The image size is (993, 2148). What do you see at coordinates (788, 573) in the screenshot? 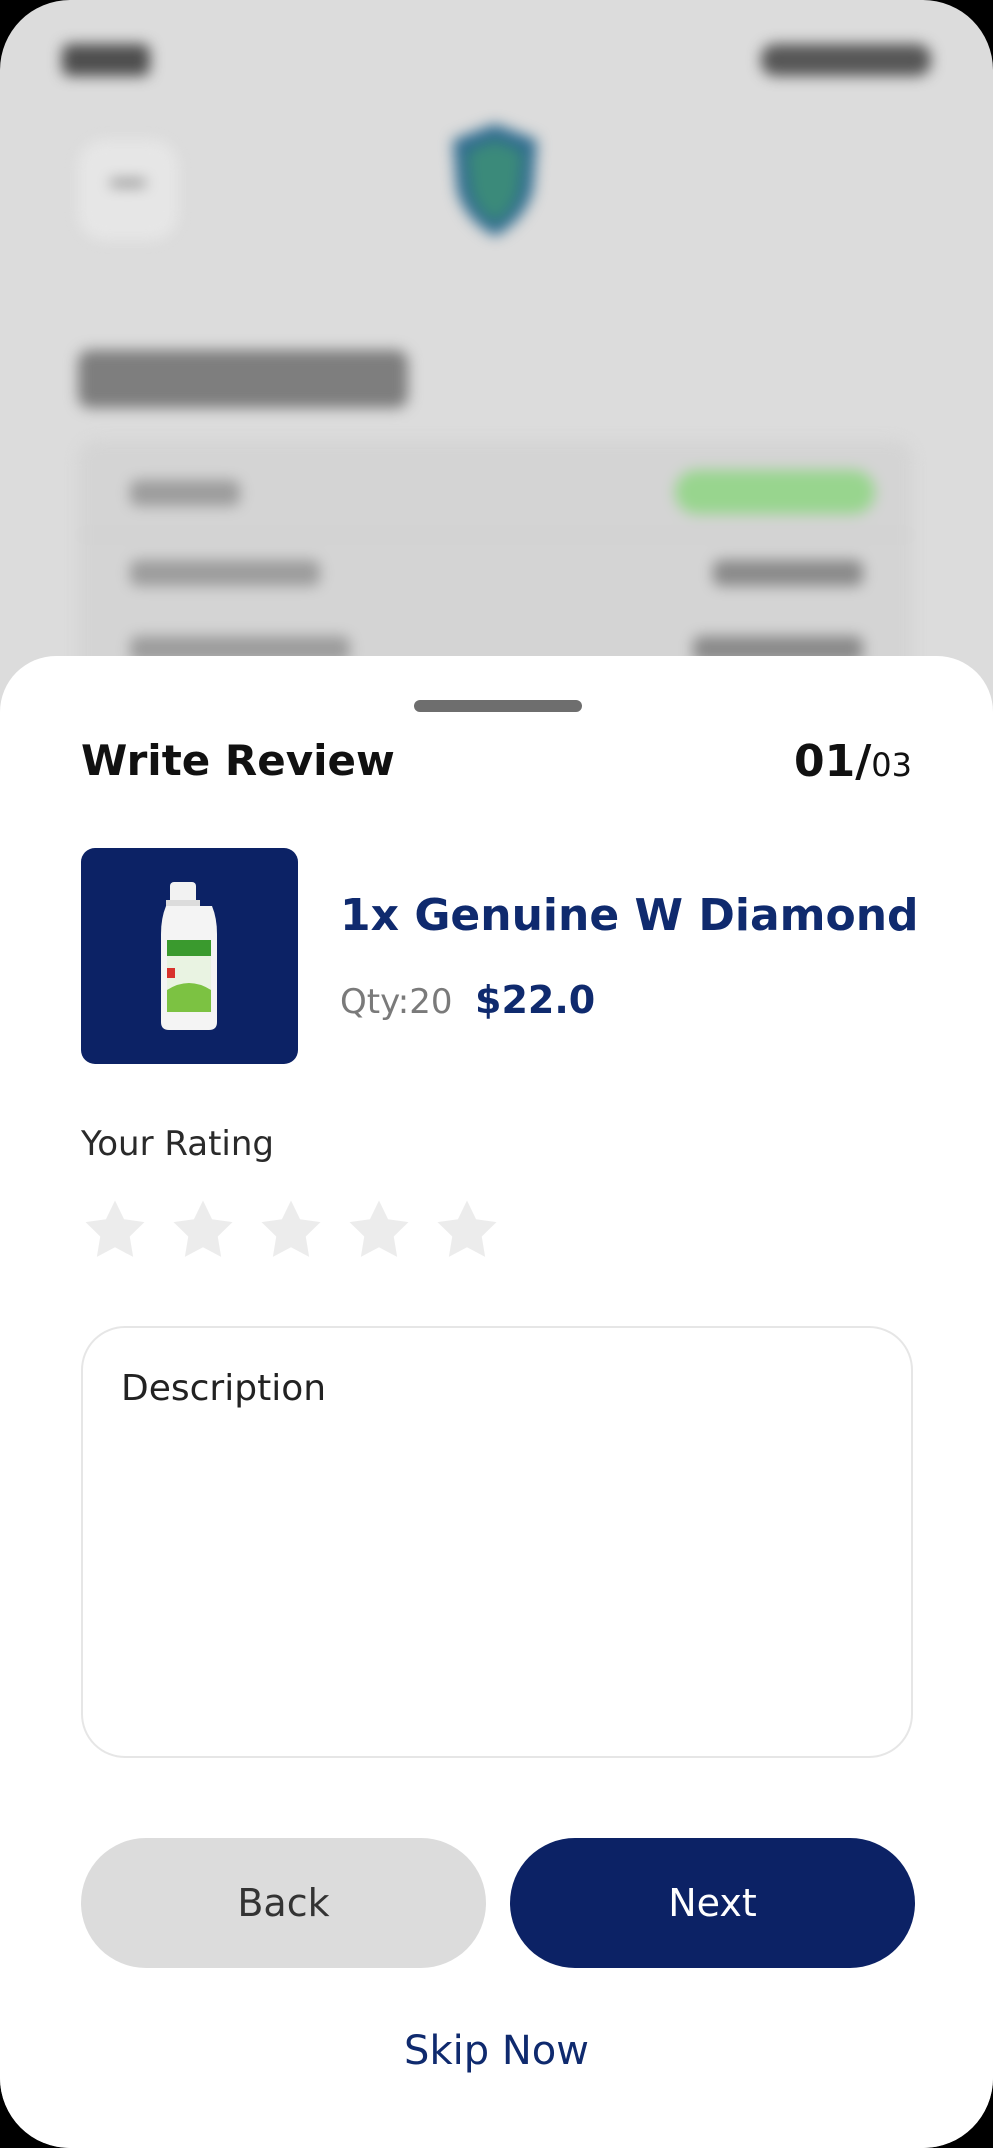
I see `background-row-value` at bounding box center [788, 573].